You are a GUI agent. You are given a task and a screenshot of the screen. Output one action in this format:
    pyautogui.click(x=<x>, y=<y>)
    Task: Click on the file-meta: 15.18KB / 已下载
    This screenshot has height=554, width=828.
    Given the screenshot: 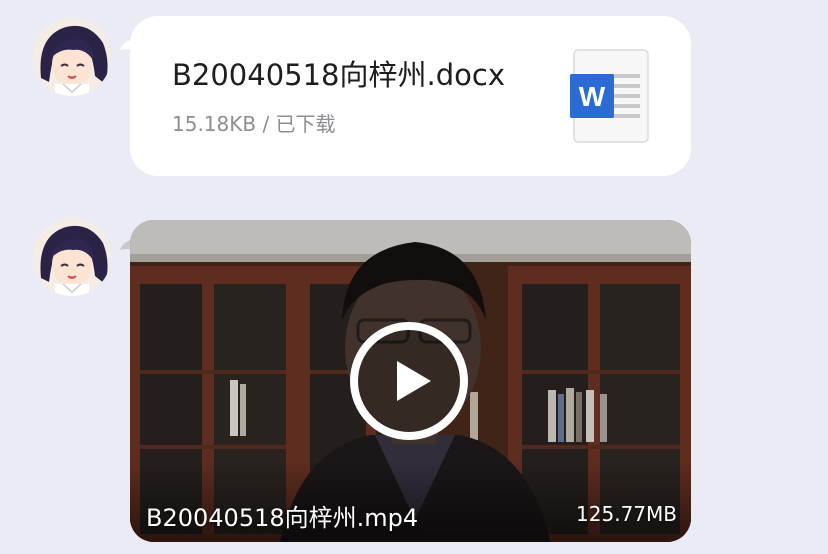 What is the action you would take?
    pyautogui.click(x=254, y=124)
    